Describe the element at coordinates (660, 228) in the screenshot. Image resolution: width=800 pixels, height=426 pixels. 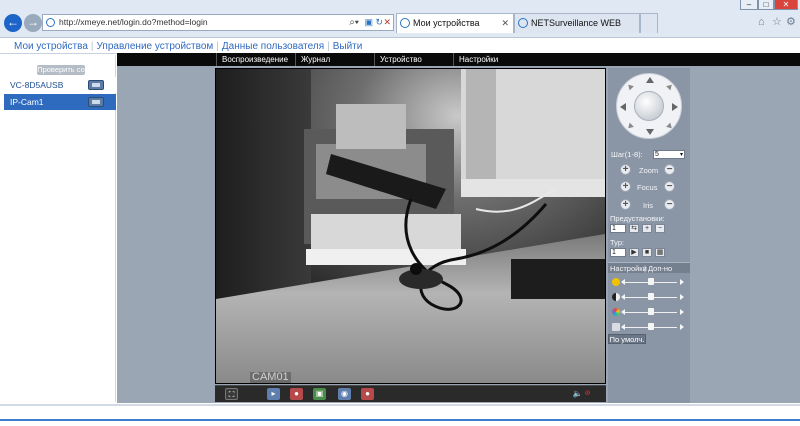
I see `preset-remove-icon: −` at that location.